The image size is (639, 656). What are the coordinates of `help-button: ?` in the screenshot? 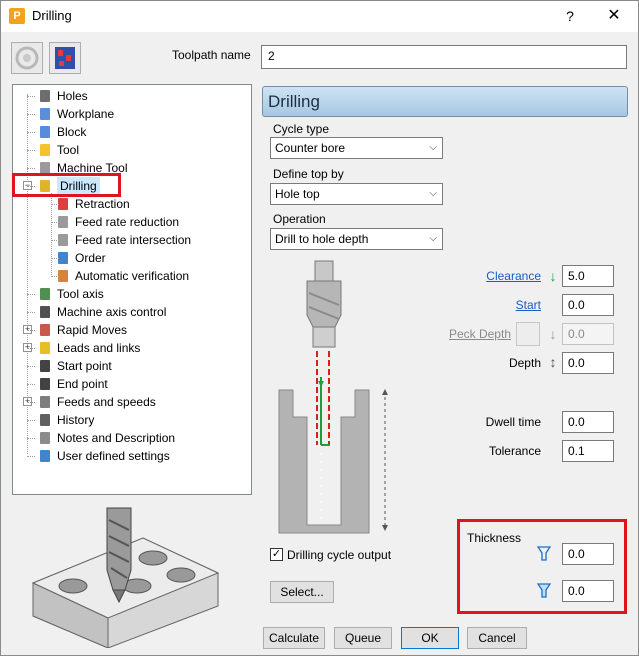 It's located at (570, 16).